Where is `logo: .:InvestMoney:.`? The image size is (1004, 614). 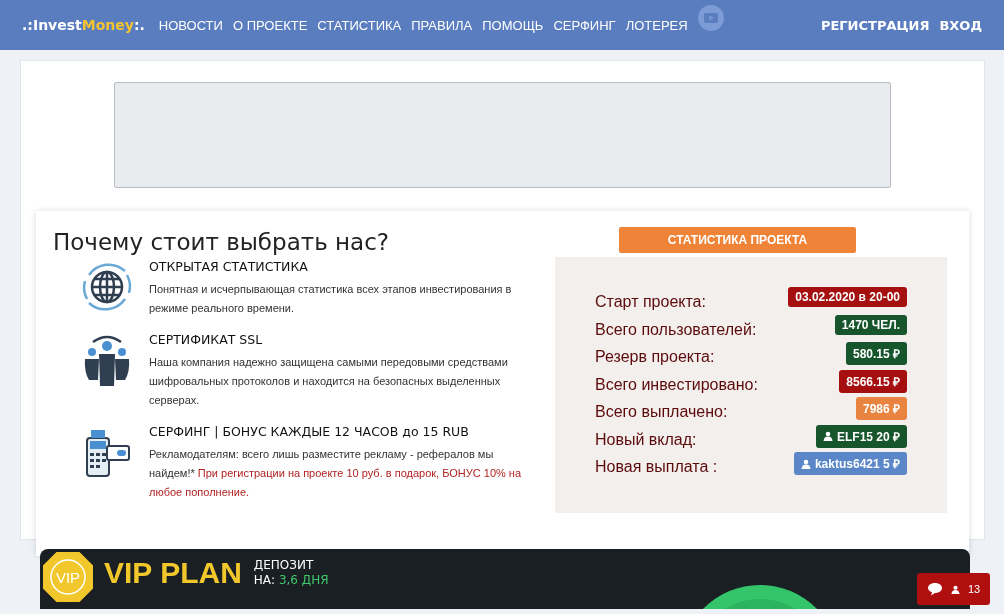
logo: .:InvestMoney:. is located at coordinates (83, 25).